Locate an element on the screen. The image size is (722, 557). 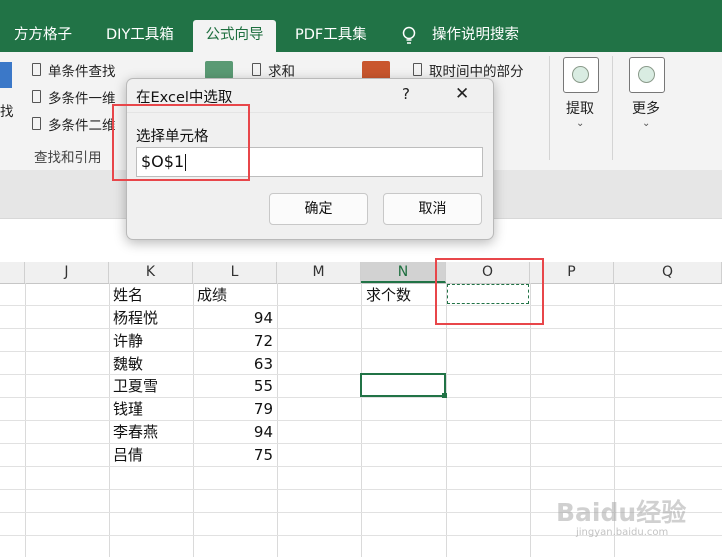
tab-pdf-tools: PDF工具集 is located at coordinates (331, 36).